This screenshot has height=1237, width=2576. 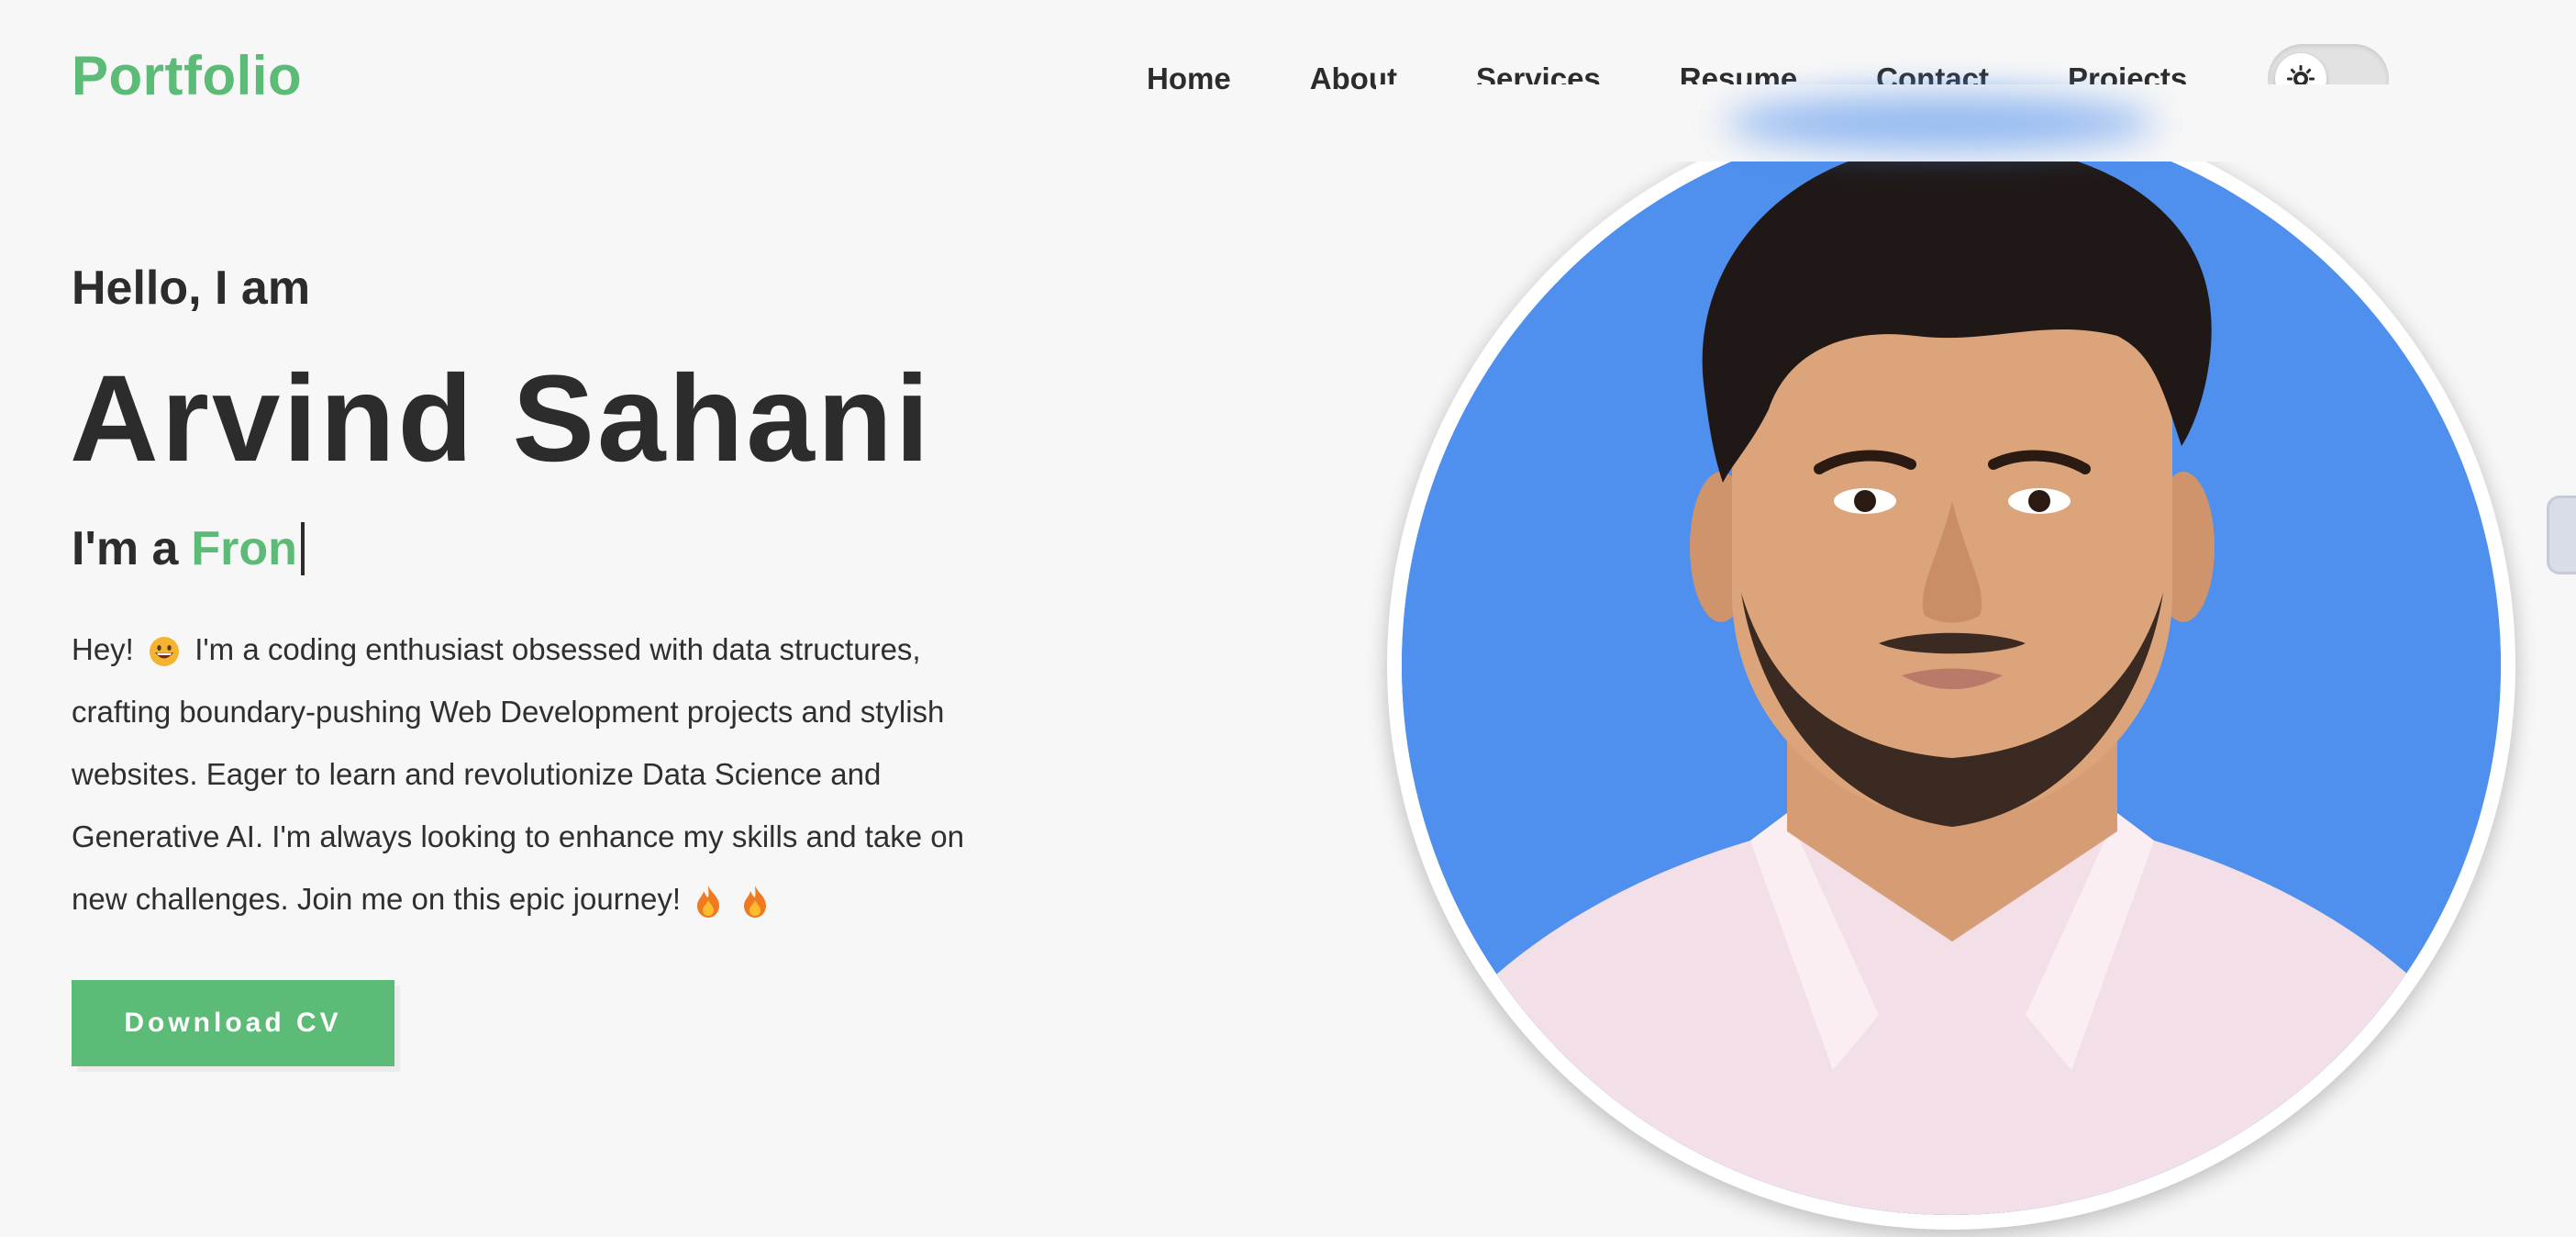 I want to click on hero-greeting: Hello, I am, so click(x=191, y=288).